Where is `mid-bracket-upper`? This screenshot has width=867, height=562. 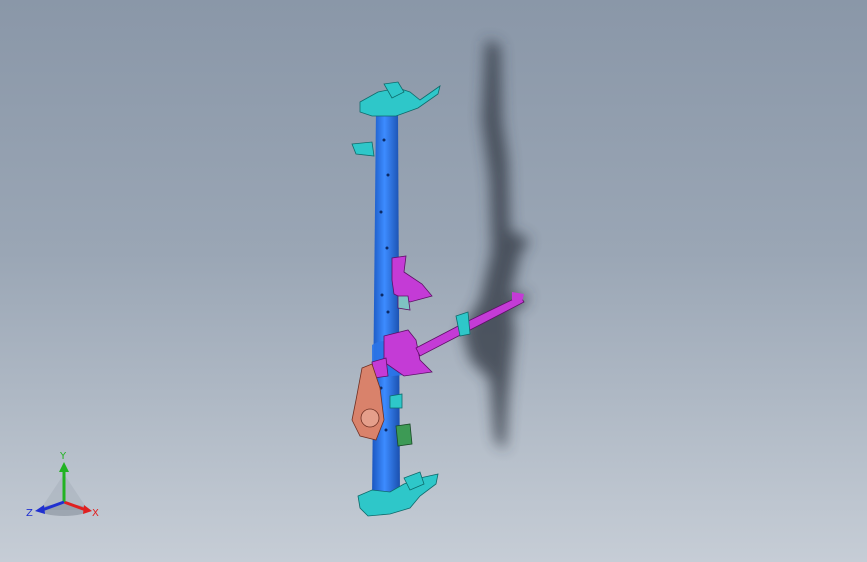
mid-bracket-upper is located at coordinates (412, 283).